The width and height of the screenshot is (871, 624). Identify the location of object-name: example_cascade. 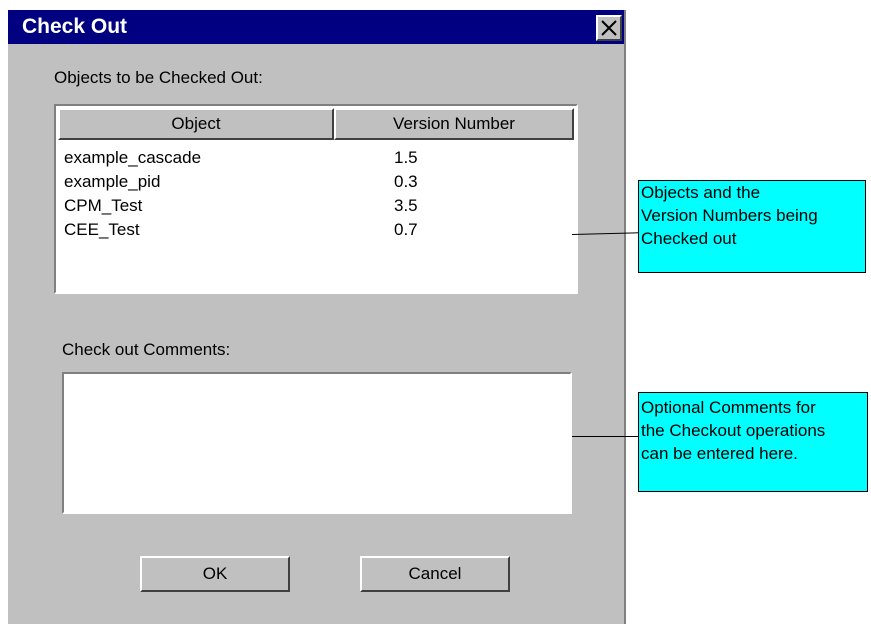
(133, 157).